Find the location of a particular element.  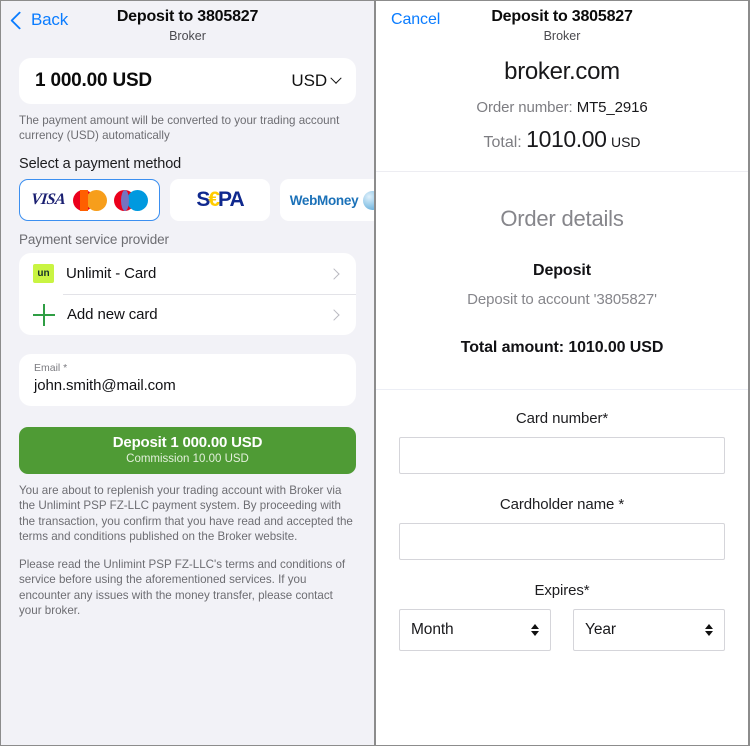

expiry-year-value: Year is located at coordinates (600, 629).